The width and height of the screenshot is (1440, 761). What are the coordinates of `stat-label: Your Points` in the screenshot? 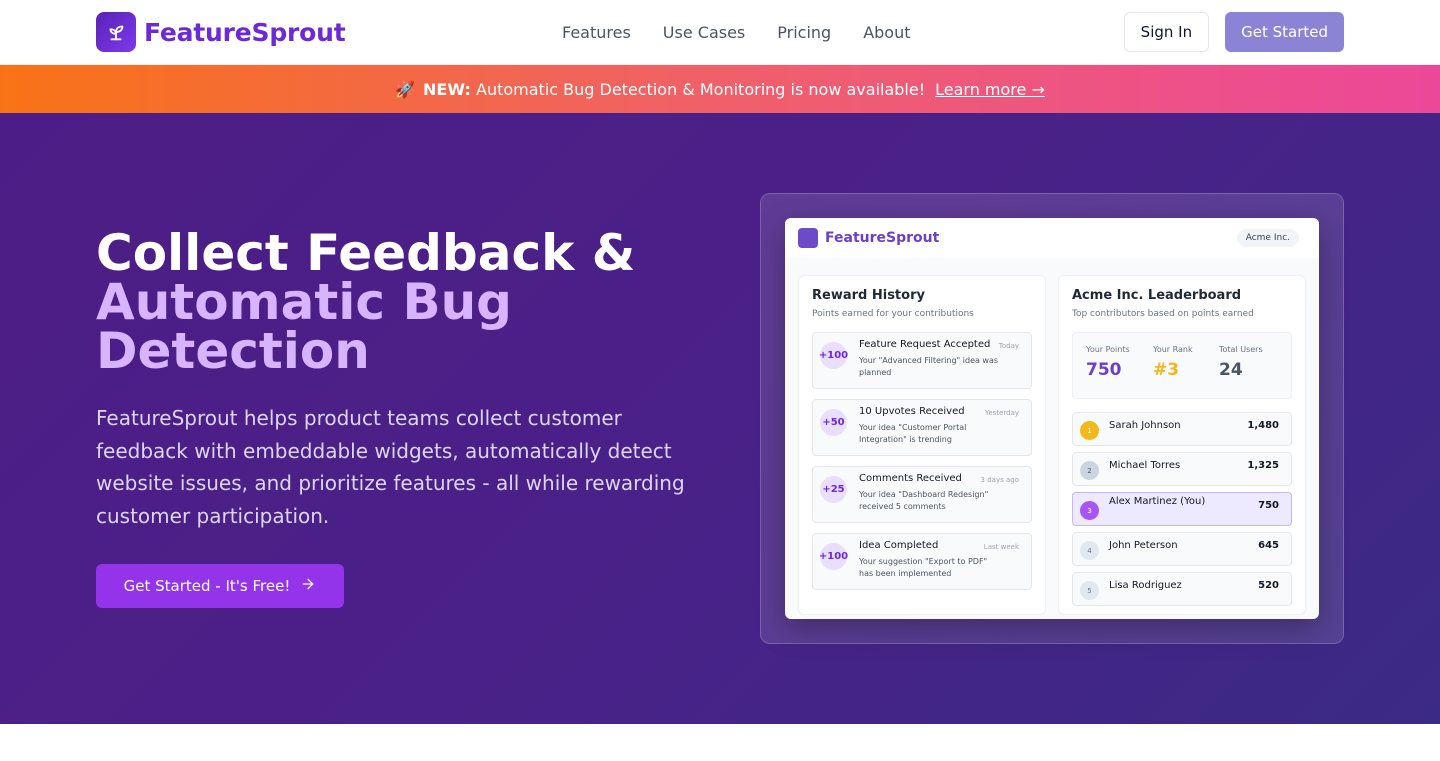 It's located at (1108, 349).